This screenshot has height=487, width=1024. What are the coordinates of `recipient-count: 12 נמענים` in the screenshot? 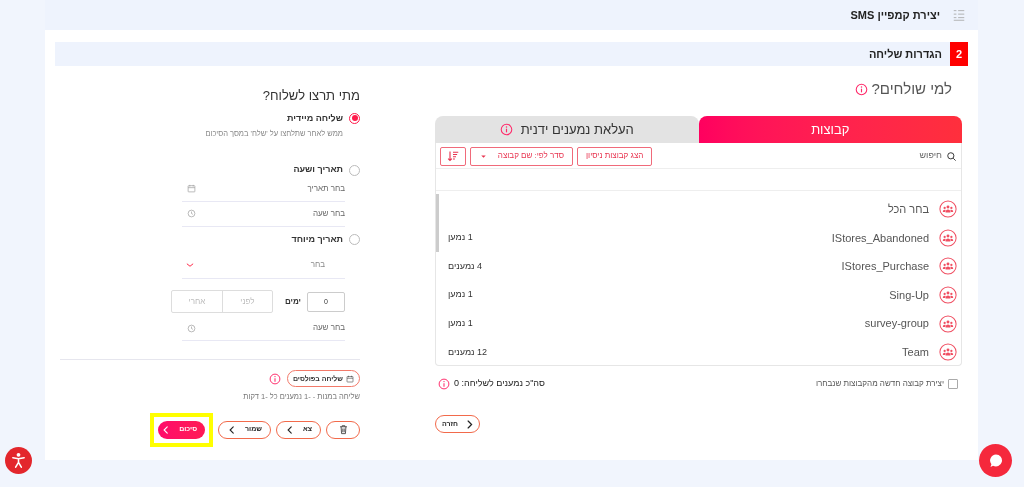 It's located at (468, 352).